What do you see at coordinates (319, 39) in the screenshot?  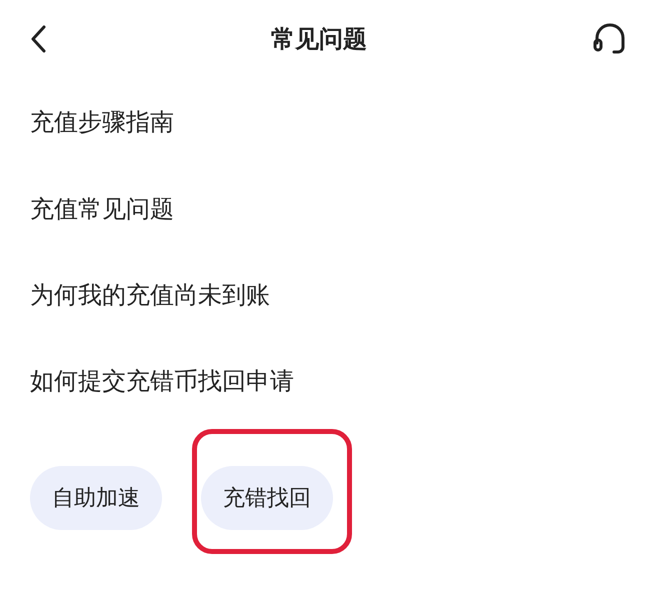 I see `page-title: 常见问题` at bounding box center [319, 39].